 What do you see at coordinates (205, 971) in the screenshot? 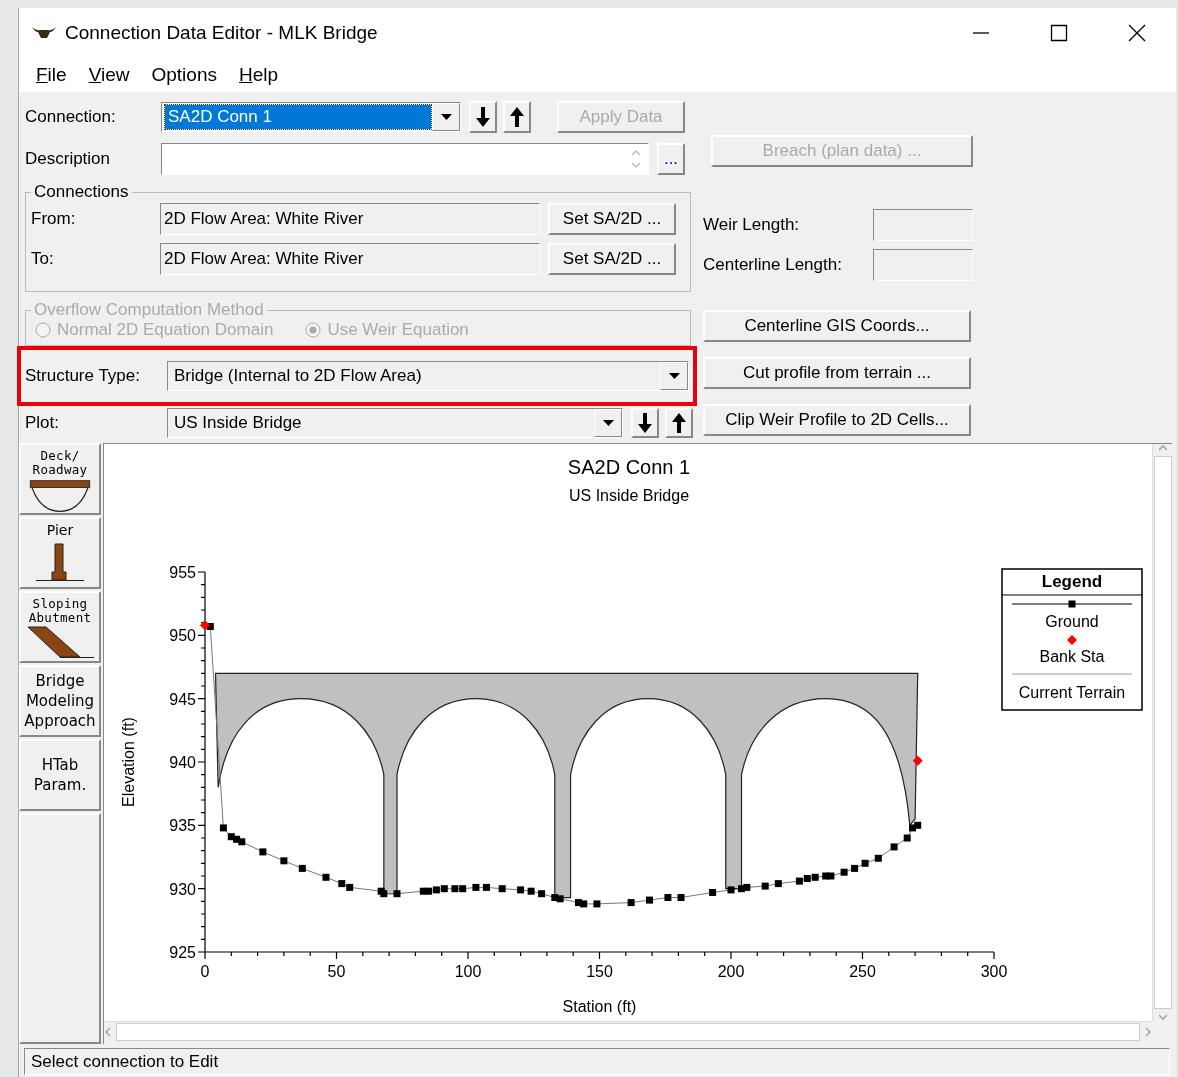
I see `tick-label: 0` at bounding box center [205, 971].